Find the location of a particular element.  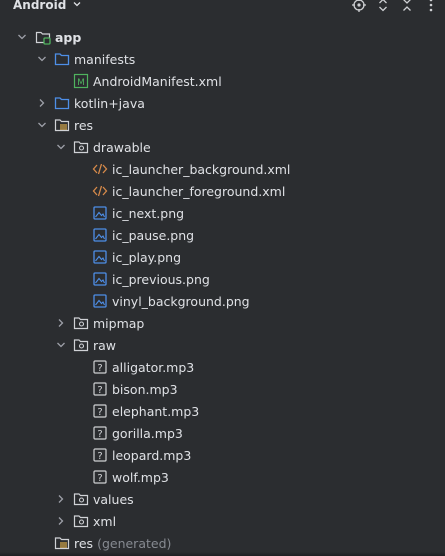

project-view-selector: Android is located at coordinates (47, 6).